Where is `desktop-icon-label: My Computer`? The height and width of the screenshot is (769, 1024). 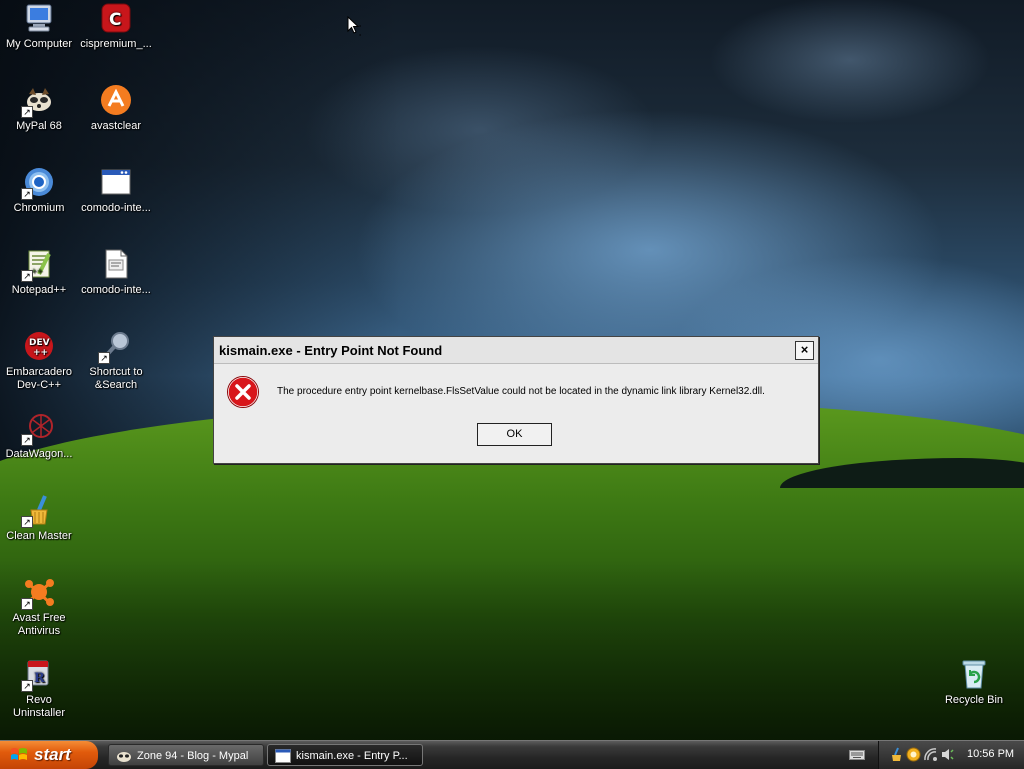
desktop-icon-label: My Computer is located at coordinates (39, 44).